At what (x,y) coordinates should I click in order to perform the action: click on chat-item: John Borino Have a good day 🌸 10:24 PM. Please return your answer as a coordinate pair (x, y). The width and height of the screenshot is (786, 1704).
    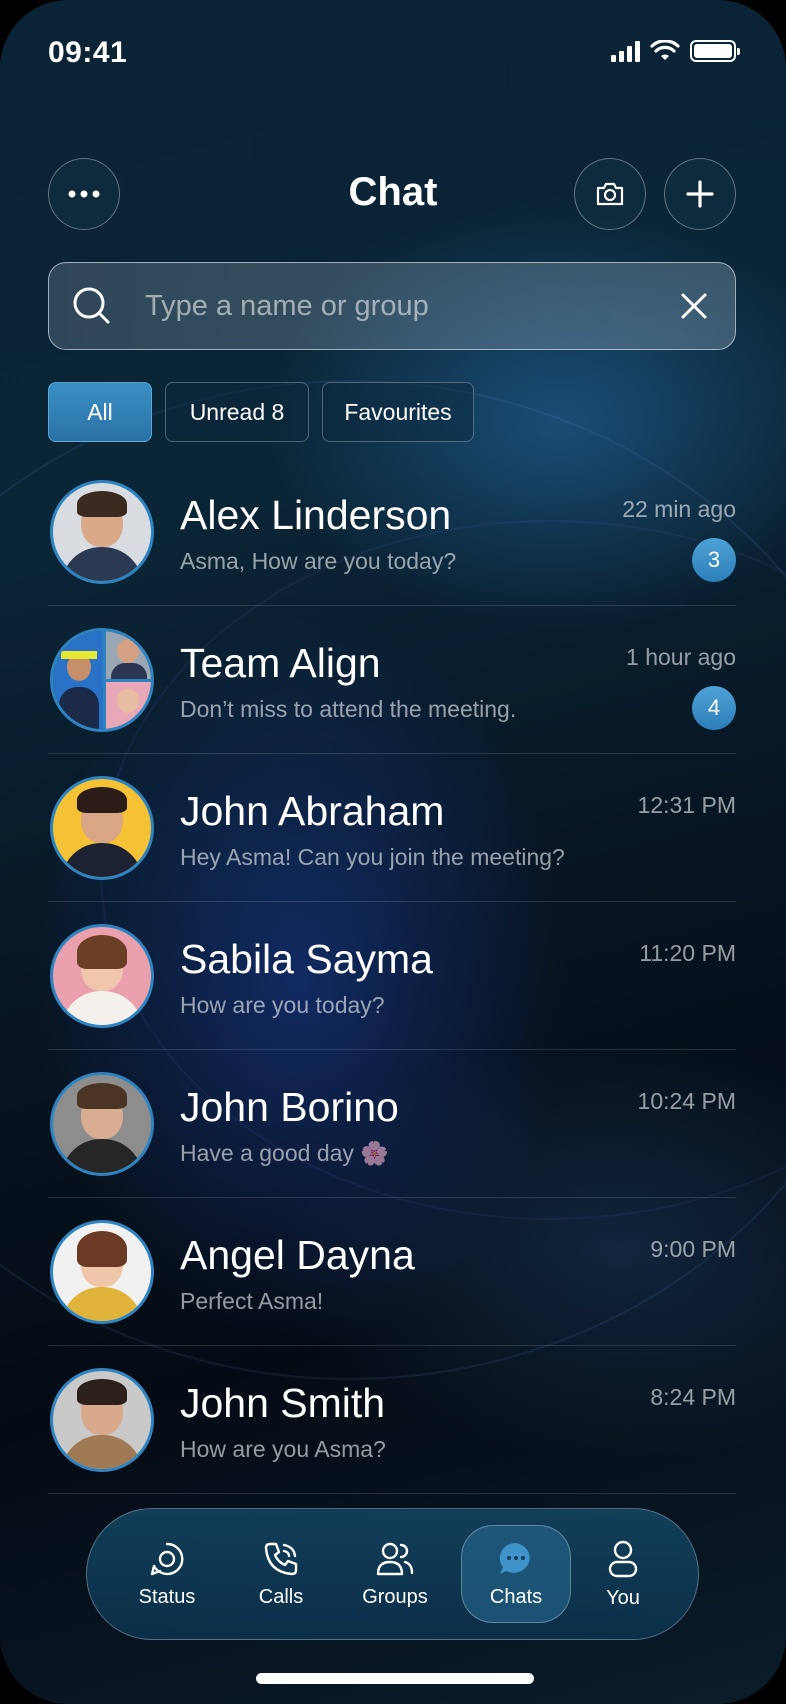
    Looking at the image, I should click on (392, 1124).